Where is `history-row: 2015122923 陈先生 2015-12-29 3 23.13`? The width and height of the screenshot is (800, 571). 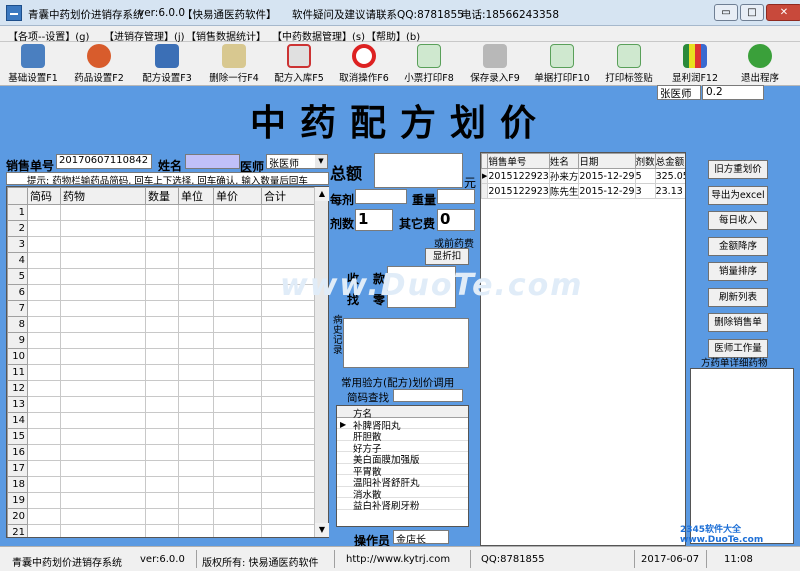 history-row: 2015122923 陈先生 2015-12-29 3 23.13 is located at coordinates (583, 191).